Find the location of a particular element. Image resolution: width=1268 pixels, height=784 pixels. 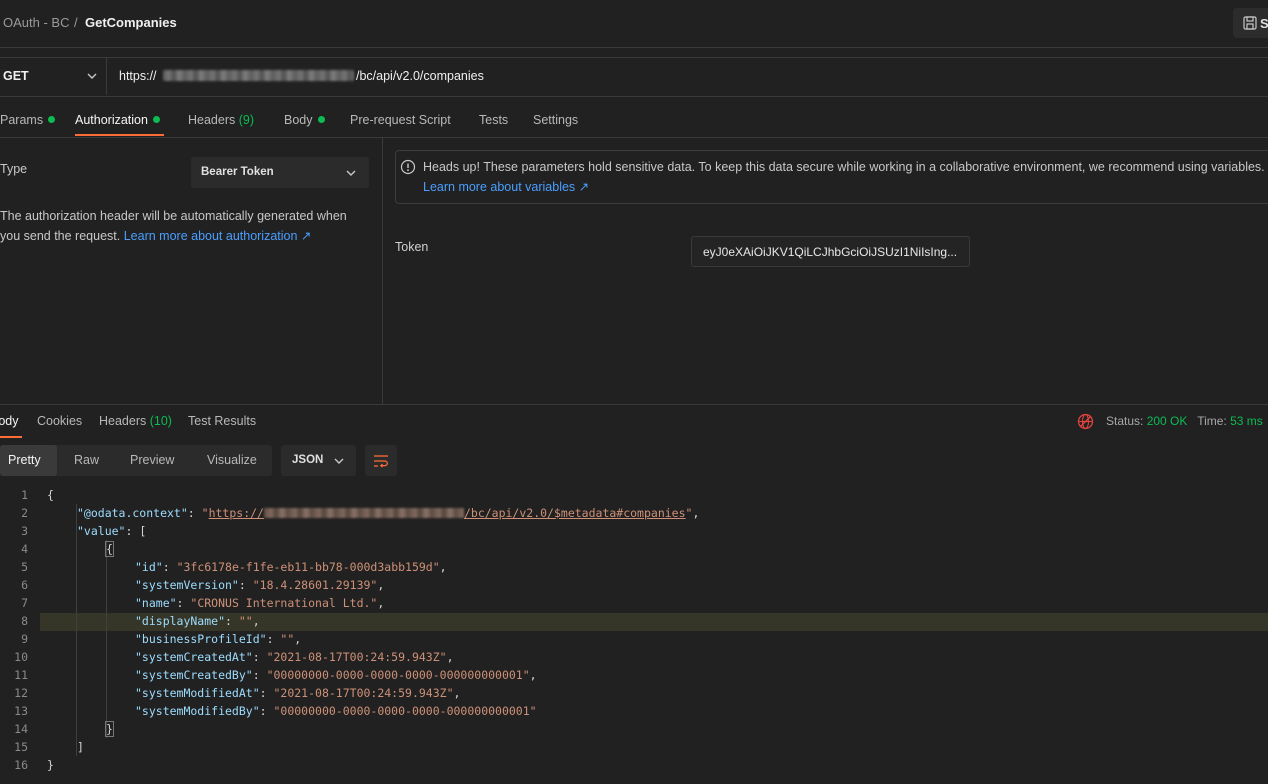

json-key: "id" is located at coordinates (149, 567).